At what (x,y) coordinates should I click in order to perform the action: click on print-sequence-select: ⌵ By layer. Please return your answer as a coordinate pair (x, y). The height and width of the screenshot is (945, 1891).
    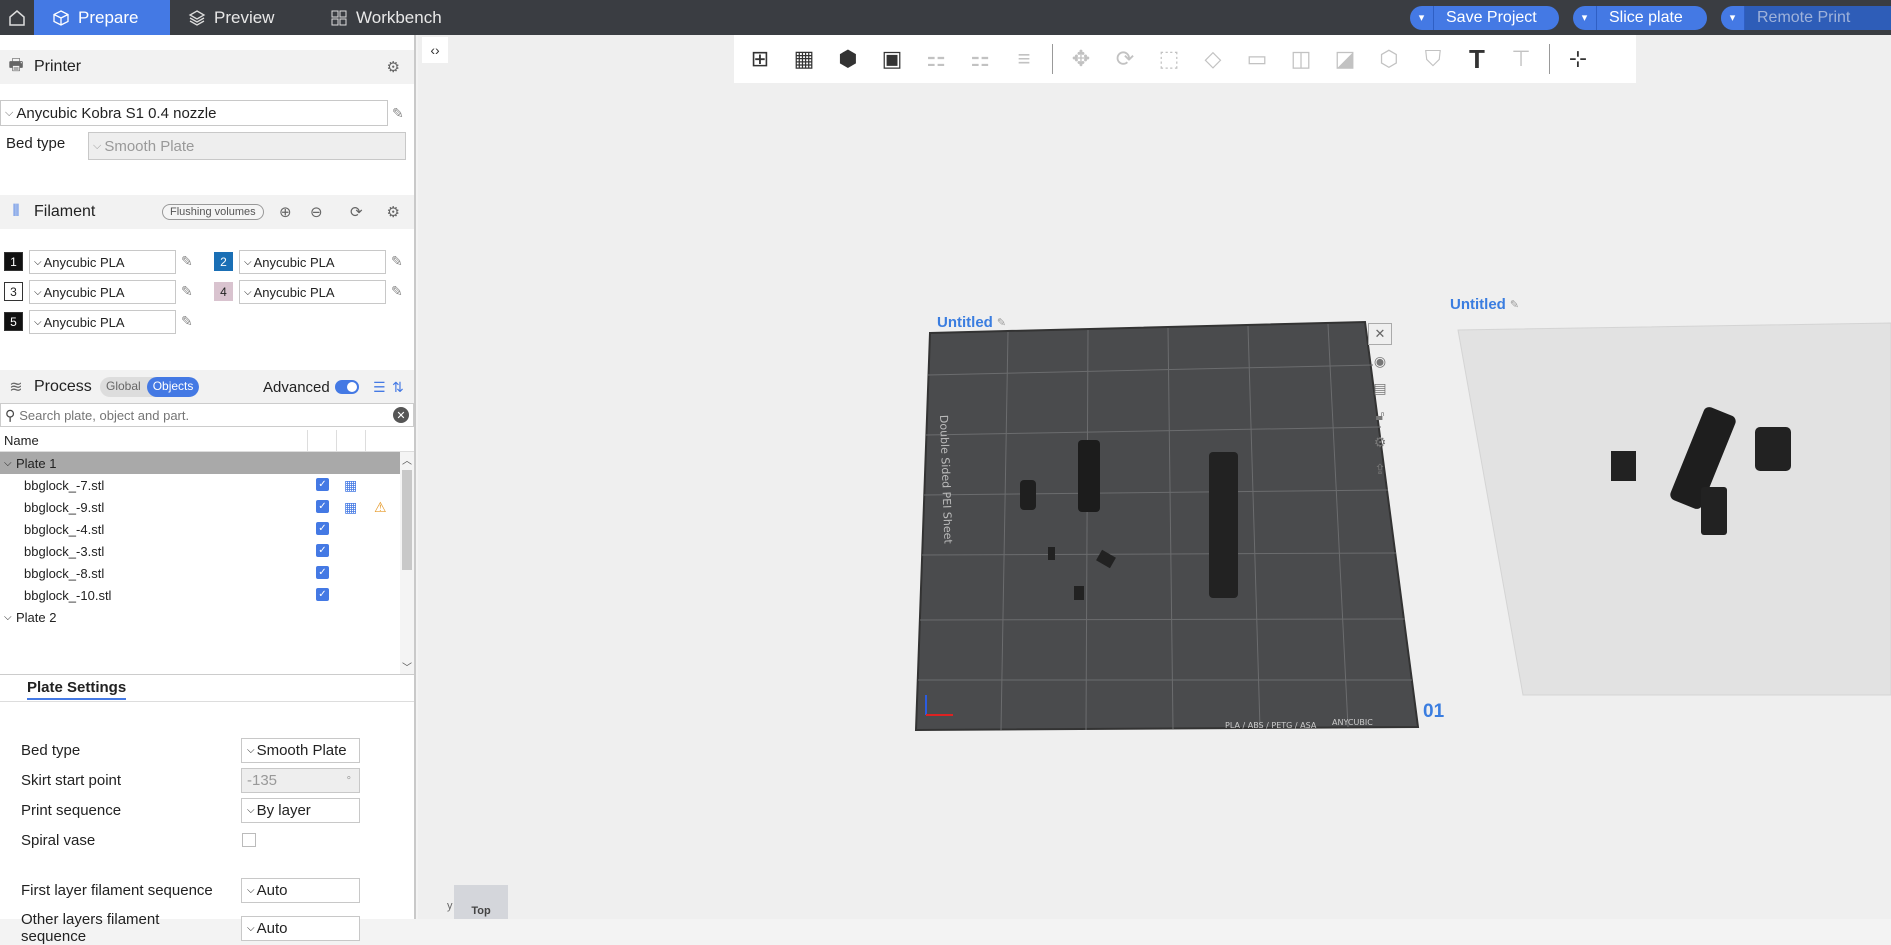
    Looking at the image, I should click on (300, 810).